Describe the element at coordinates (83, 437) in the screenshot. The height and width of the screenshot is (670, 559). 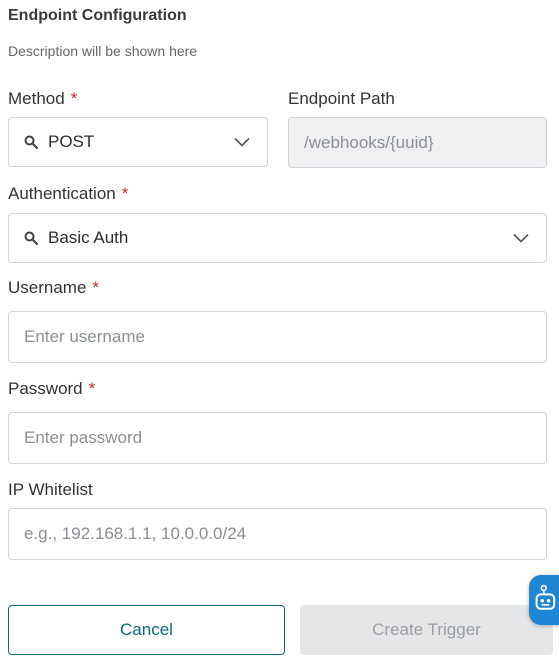
I see `password-placeholder: Enter password` at that location.